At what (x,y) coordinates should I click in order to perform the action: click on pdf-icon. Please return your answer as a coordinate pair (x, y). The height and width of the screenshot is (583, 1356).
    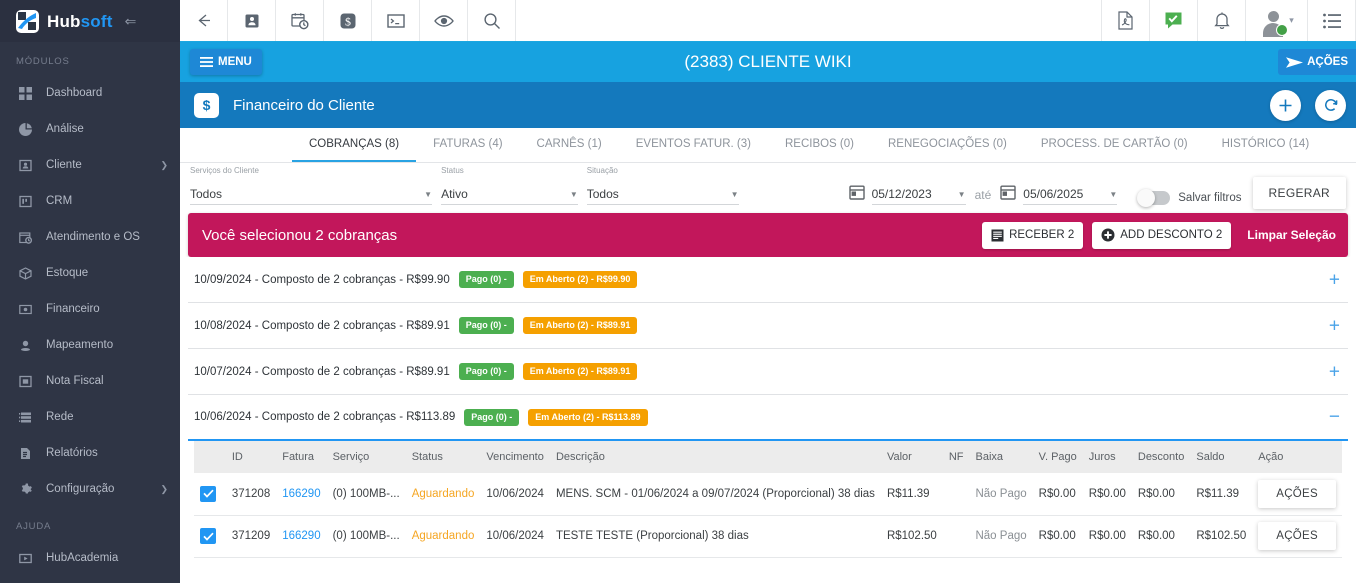
    Looking at the image, I should click on (1126, 20).